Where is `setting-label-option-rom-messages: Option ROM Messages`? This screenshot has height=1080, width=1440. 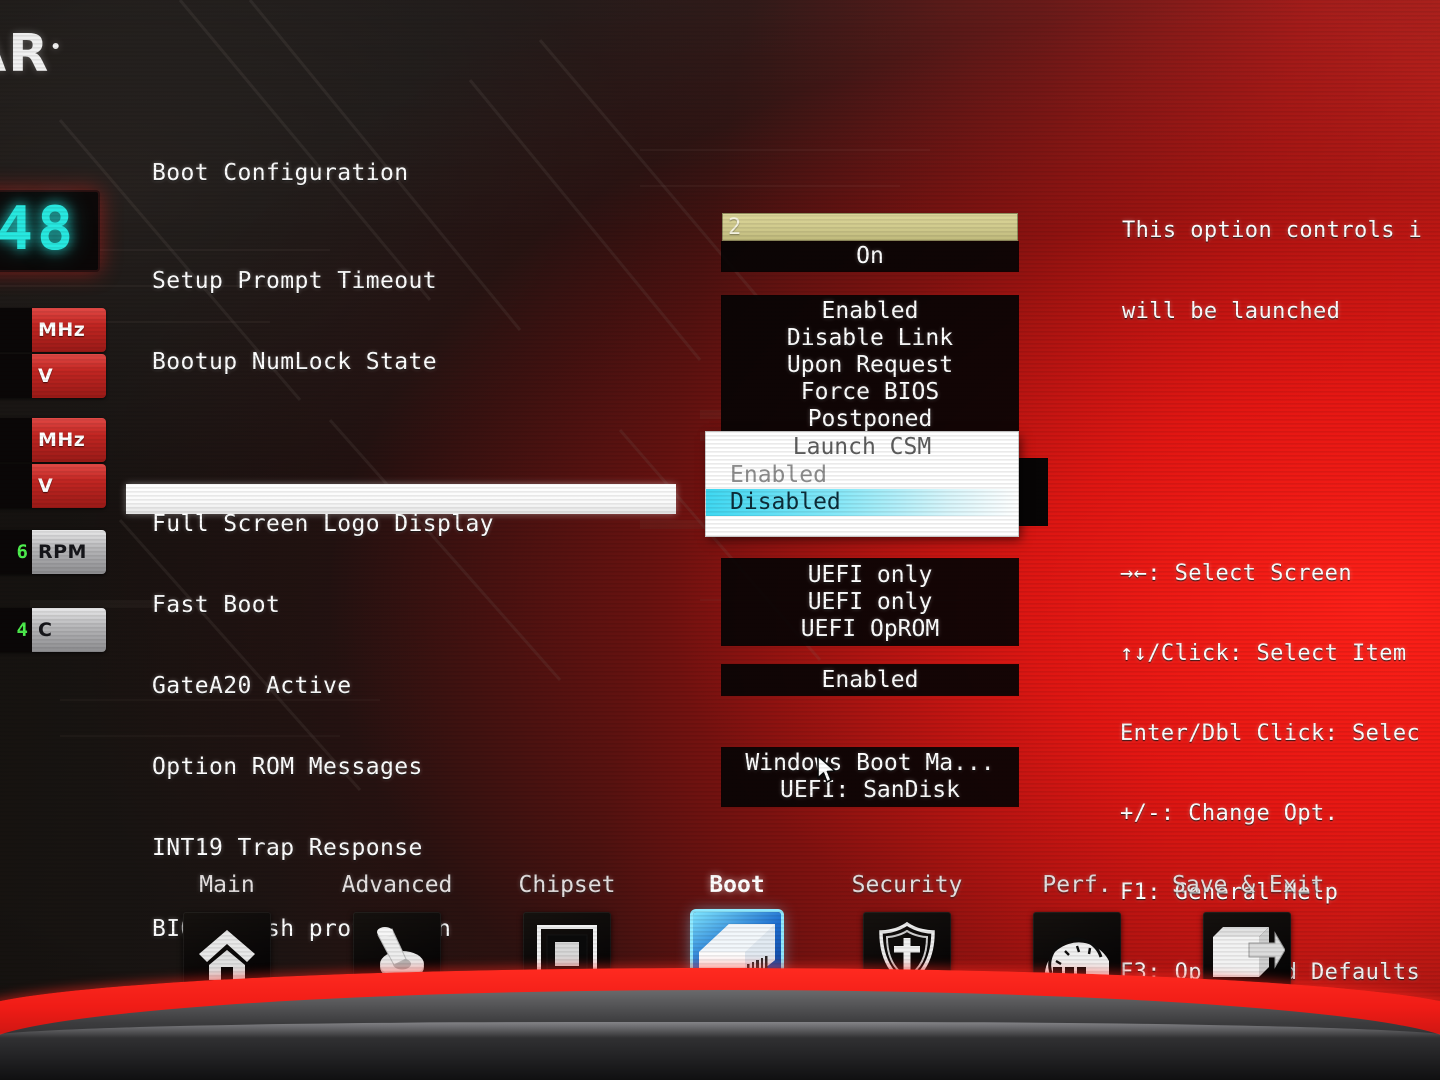 setting-label-option-rom-messages: Option ROM Messages is located at coordinates (432, 767).